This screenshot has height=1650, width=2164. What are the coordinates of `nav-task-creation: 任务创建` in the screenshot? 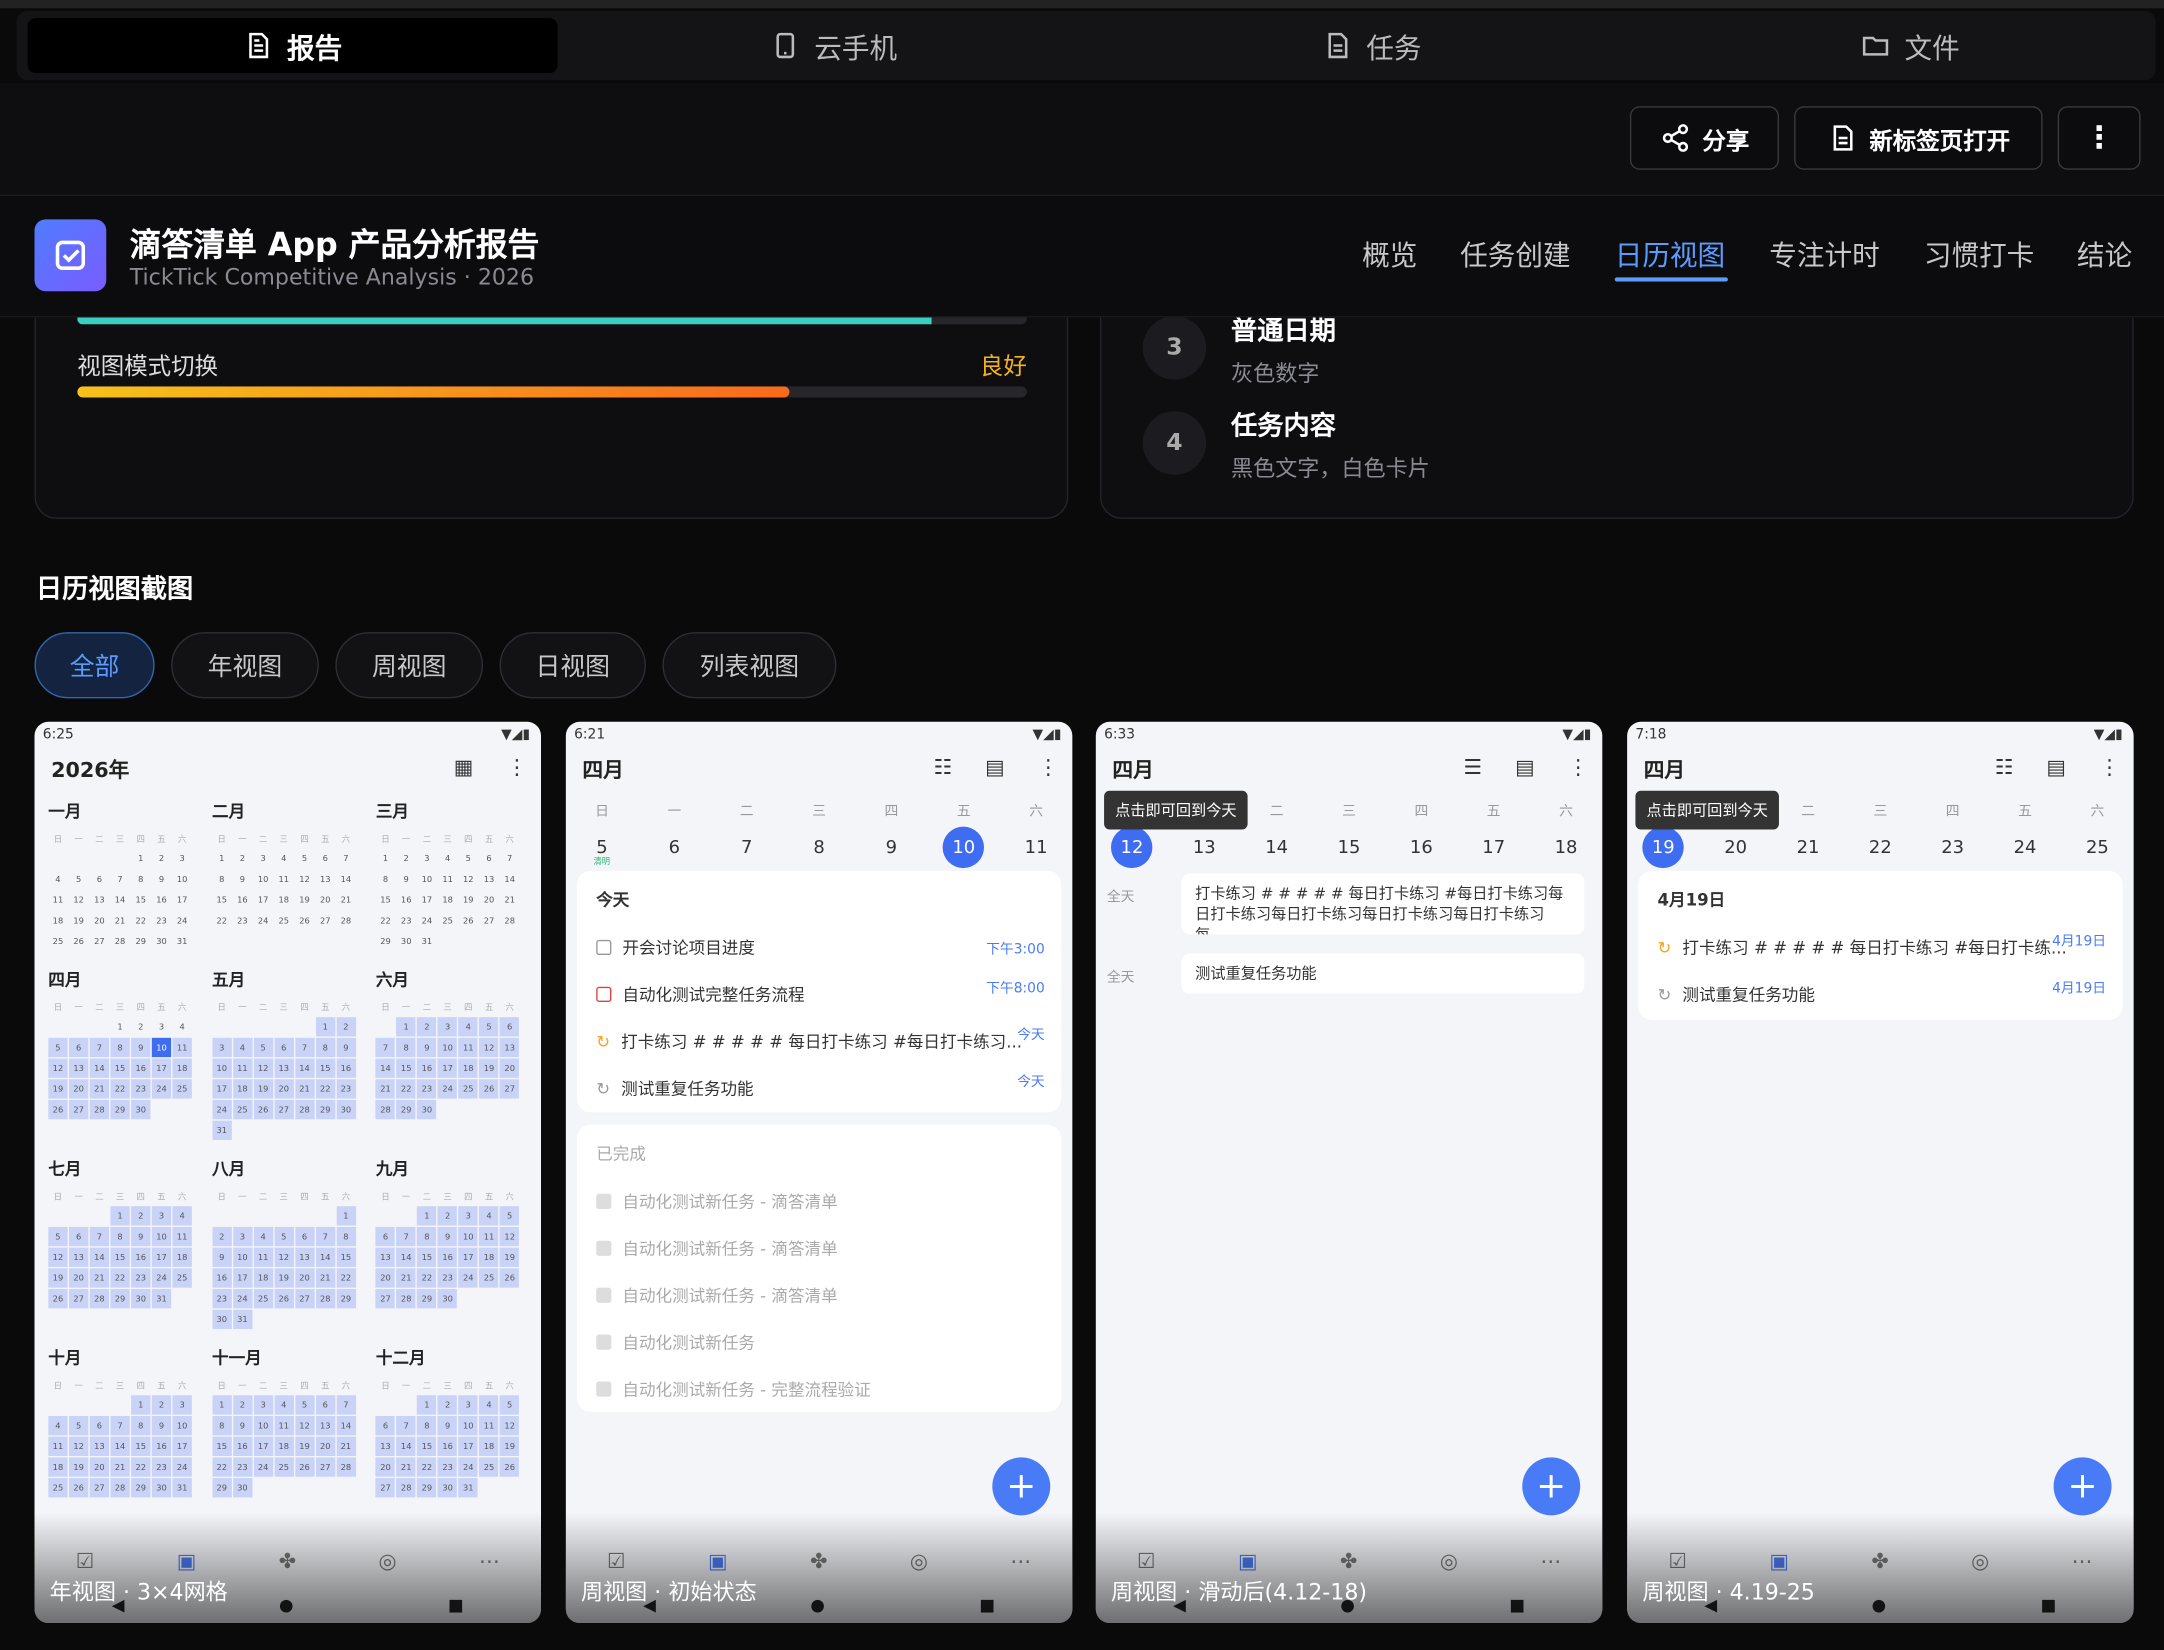 It's located at (1515, 253).